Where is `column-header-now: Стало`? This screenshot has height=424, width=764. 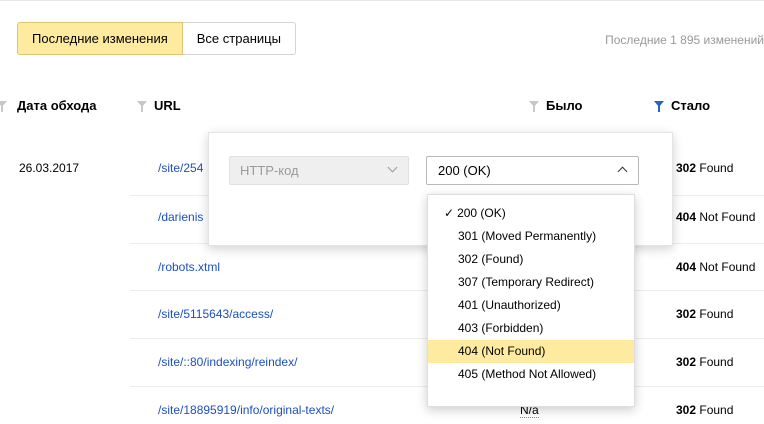 column-header-now: Стало is located at coordinates (682, 106).